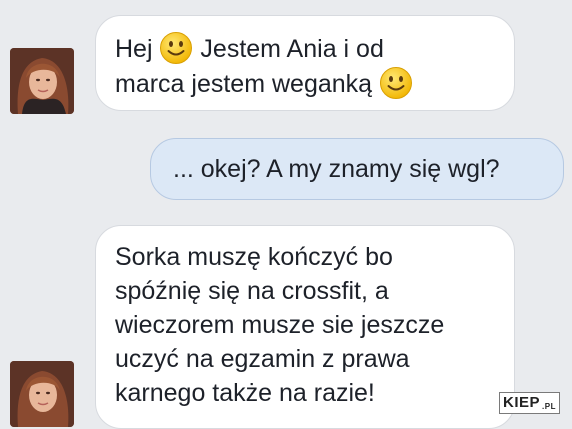 The image size is (572, 429). What do you see at coordinates (254, 257) in the screenshot?
I see `message-line: Sorka muszę kończyć bo` at bounding box center [254, 257].